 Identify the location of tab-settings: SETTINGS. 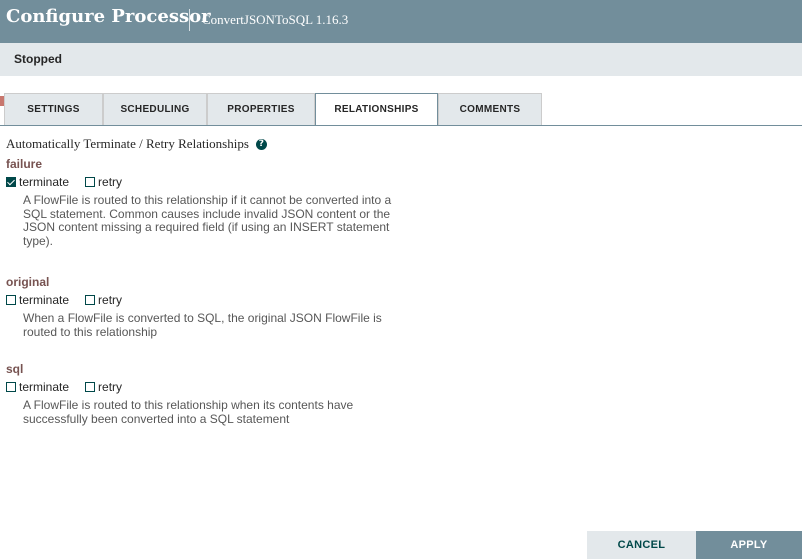
(53, 109).